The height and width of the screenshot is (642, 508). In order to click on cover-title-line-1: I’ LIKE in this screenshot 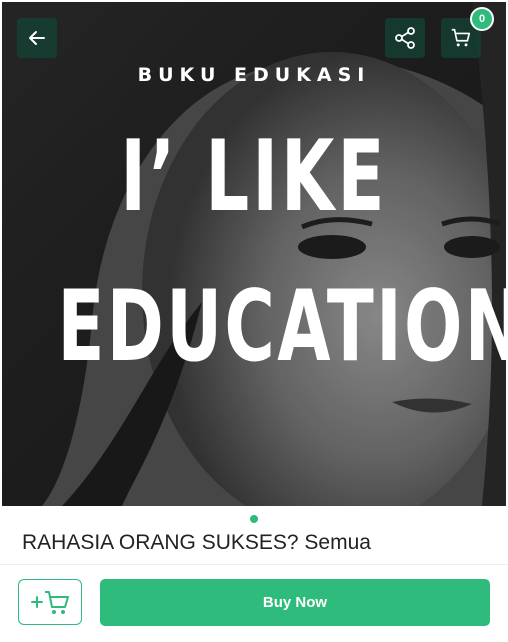, I will do `click(254, 177)`.